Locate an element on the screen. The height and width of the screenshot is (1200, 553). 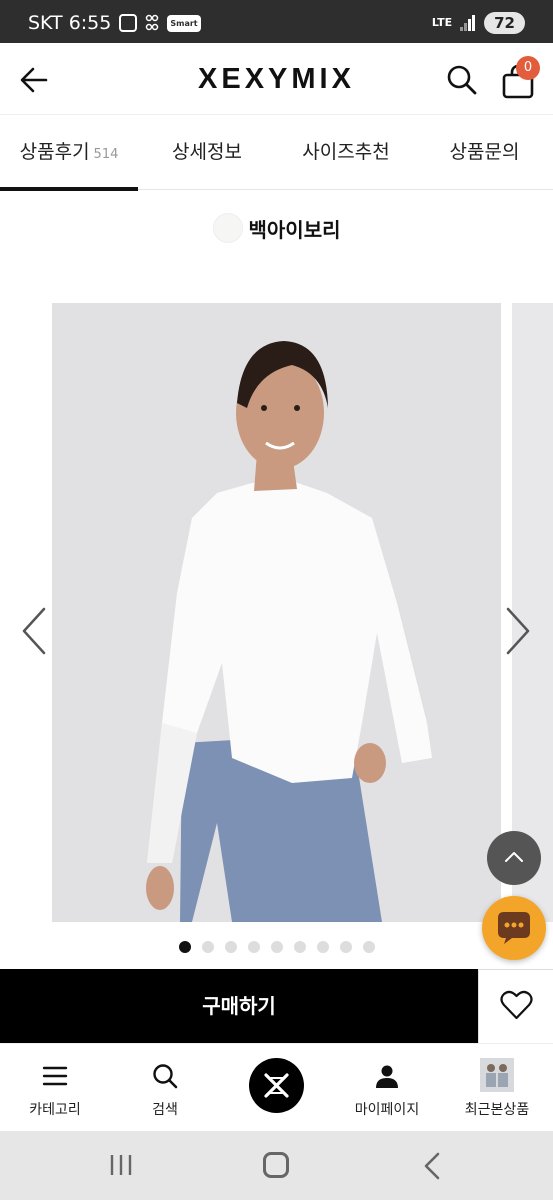
nav-search: 검색 is located at coordinates (165, 1088).